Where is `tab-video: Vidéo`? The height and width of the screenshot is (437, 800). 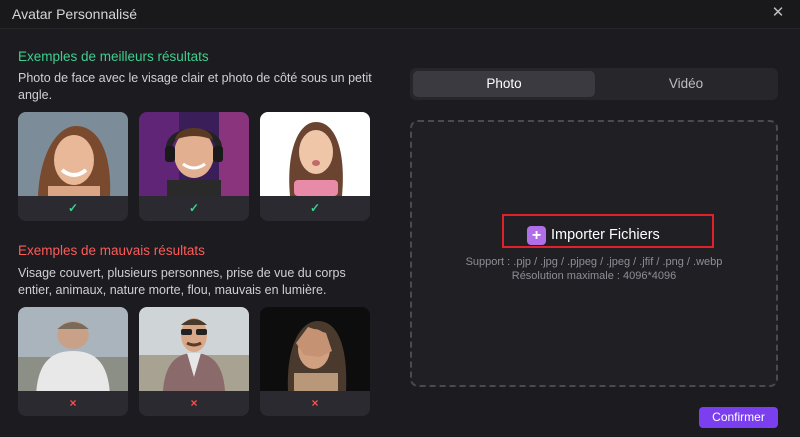
tab-video: Vidéo is located at coordinates (686, 84).